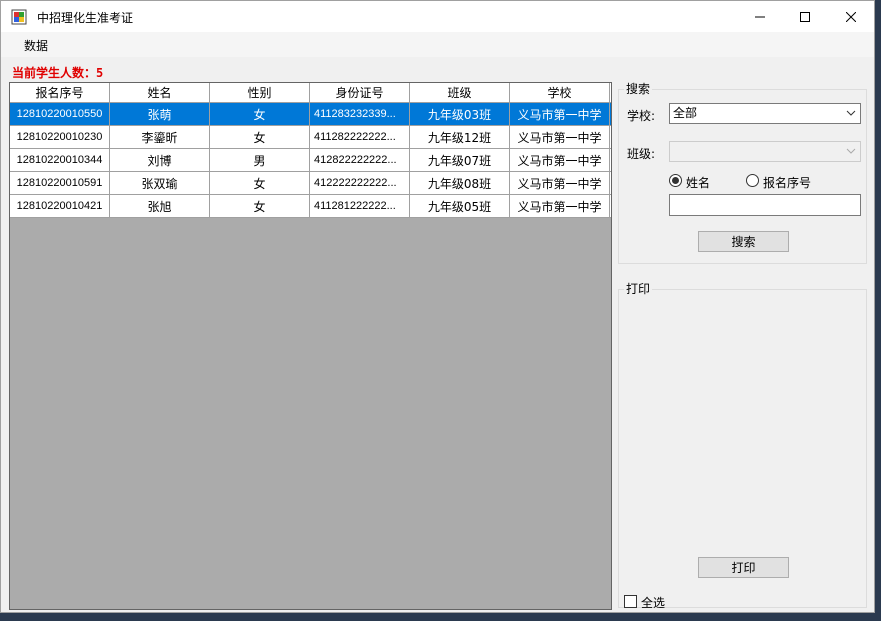 This screenshot has height=621, width=881. I want to click on cell-reg-no: 12810220010230, so click(60, 137).